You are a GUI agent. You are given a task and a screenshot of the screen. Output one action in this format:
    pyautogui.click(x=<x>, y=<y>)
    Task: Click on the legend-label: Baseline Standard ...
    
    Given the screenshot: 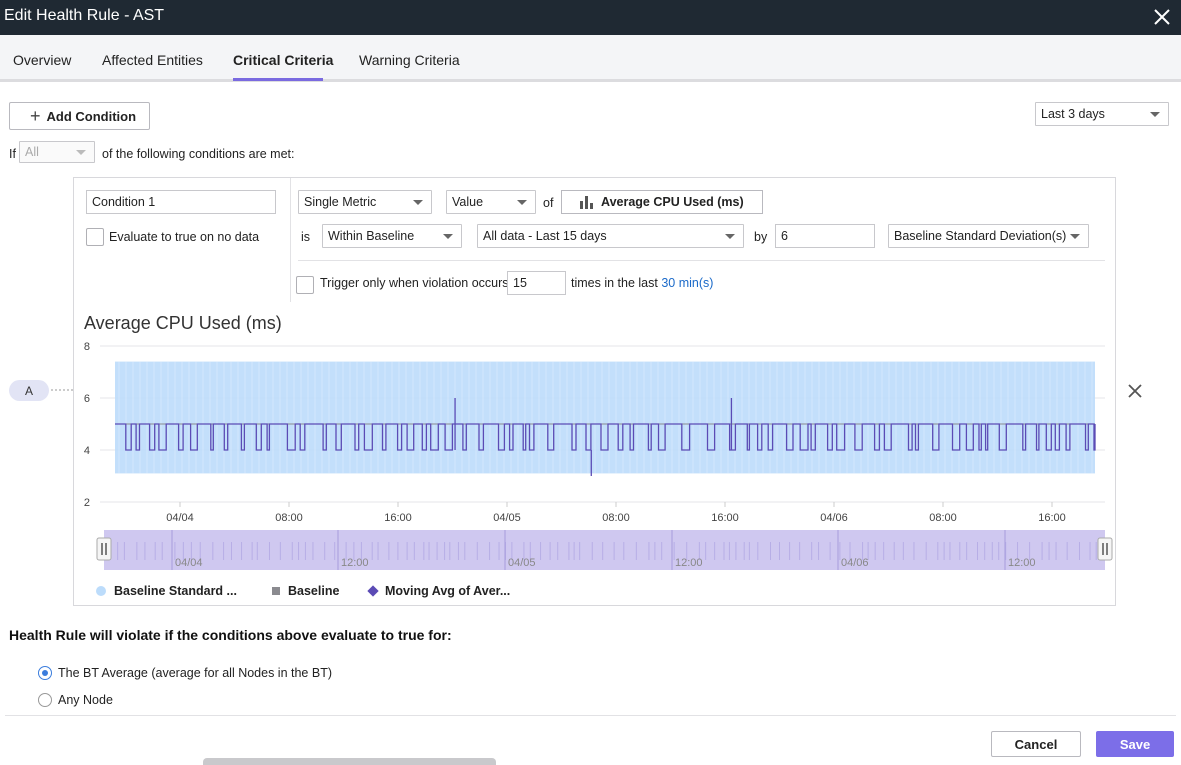 What is the action you would take?
    pyautogui.click(x=175, y=591)
    